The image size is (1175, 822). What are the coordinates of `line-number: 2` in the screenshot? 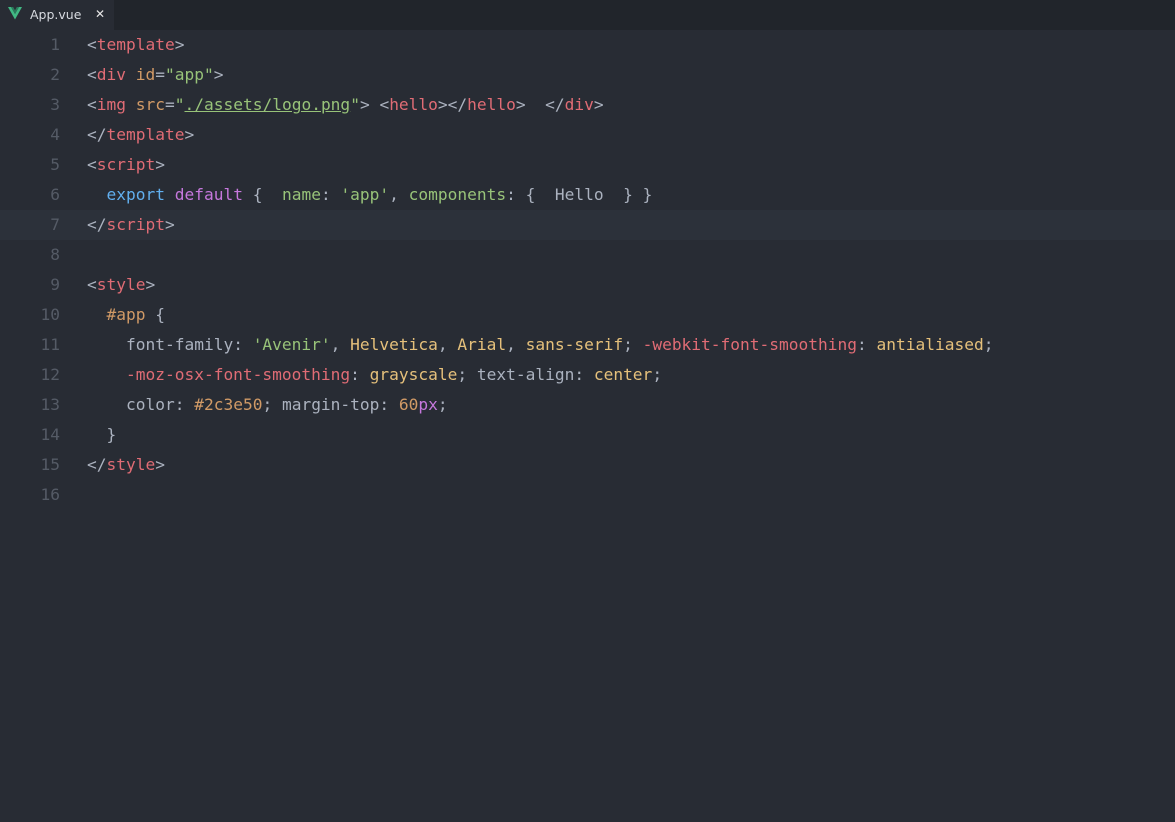 It's located at (55, 74).